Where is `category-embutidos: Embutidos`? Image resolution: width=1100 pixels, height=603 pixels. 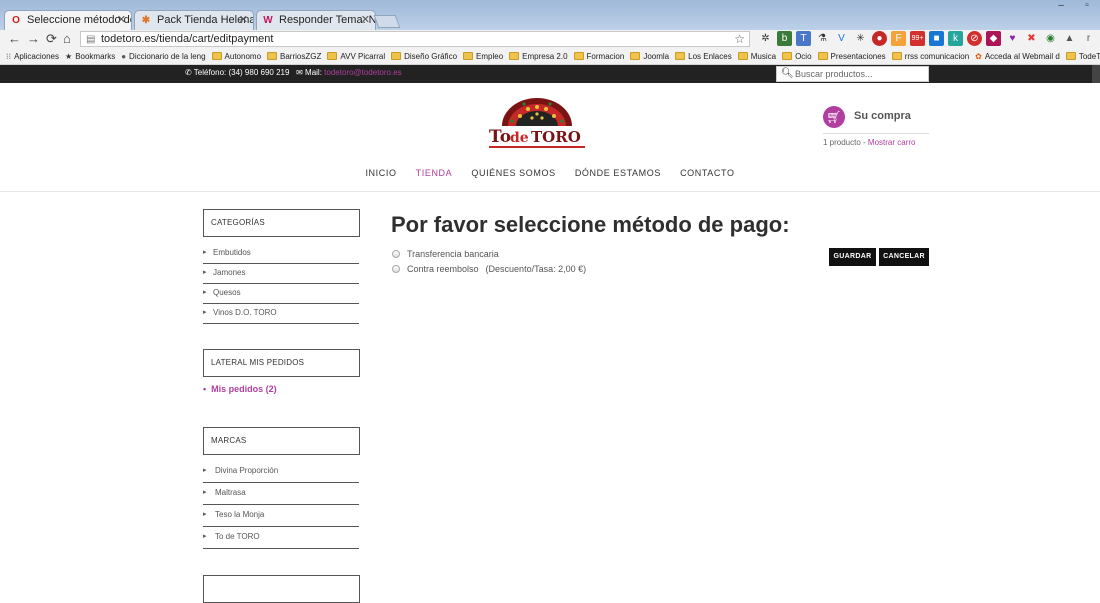 category-embutidos: Embutidos is located at coordinates (281, 254).